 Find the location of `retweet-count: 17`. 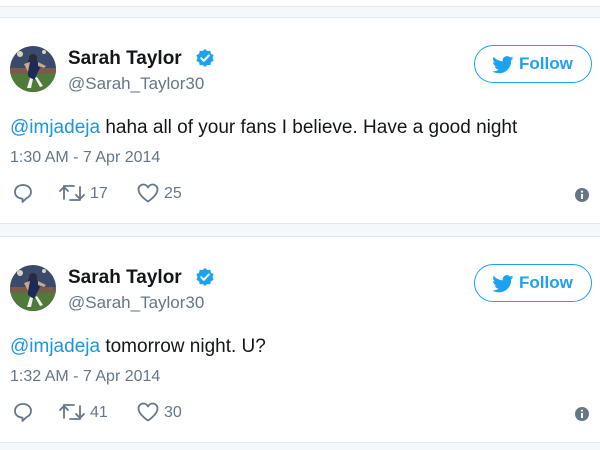

retweet-count: 17 is located at coordinates (99, 193).